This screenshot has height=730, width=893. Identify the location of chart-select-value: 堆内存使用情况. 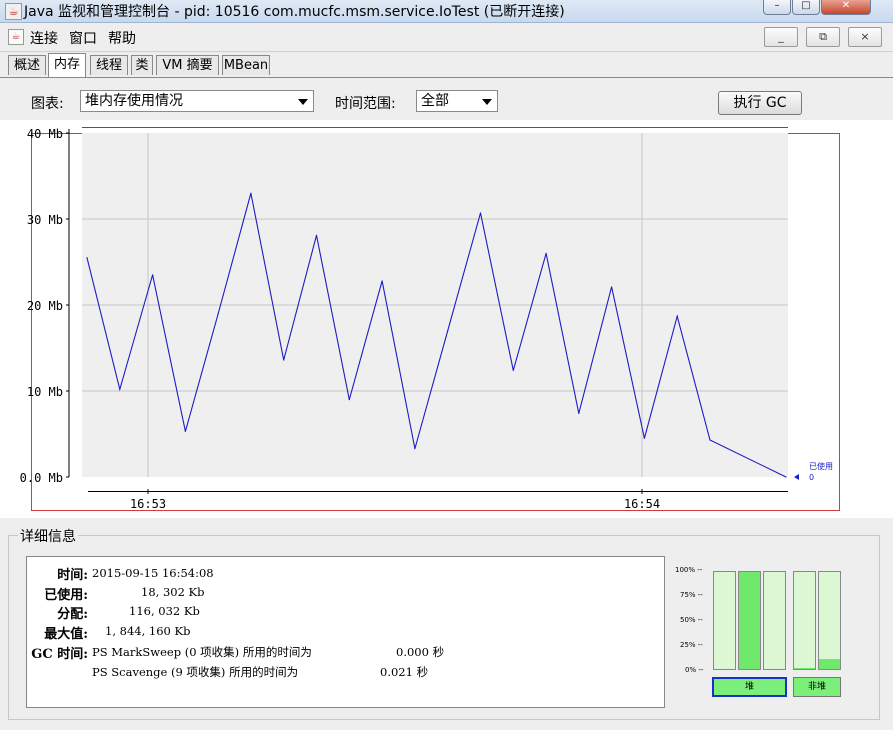
(134, 101).